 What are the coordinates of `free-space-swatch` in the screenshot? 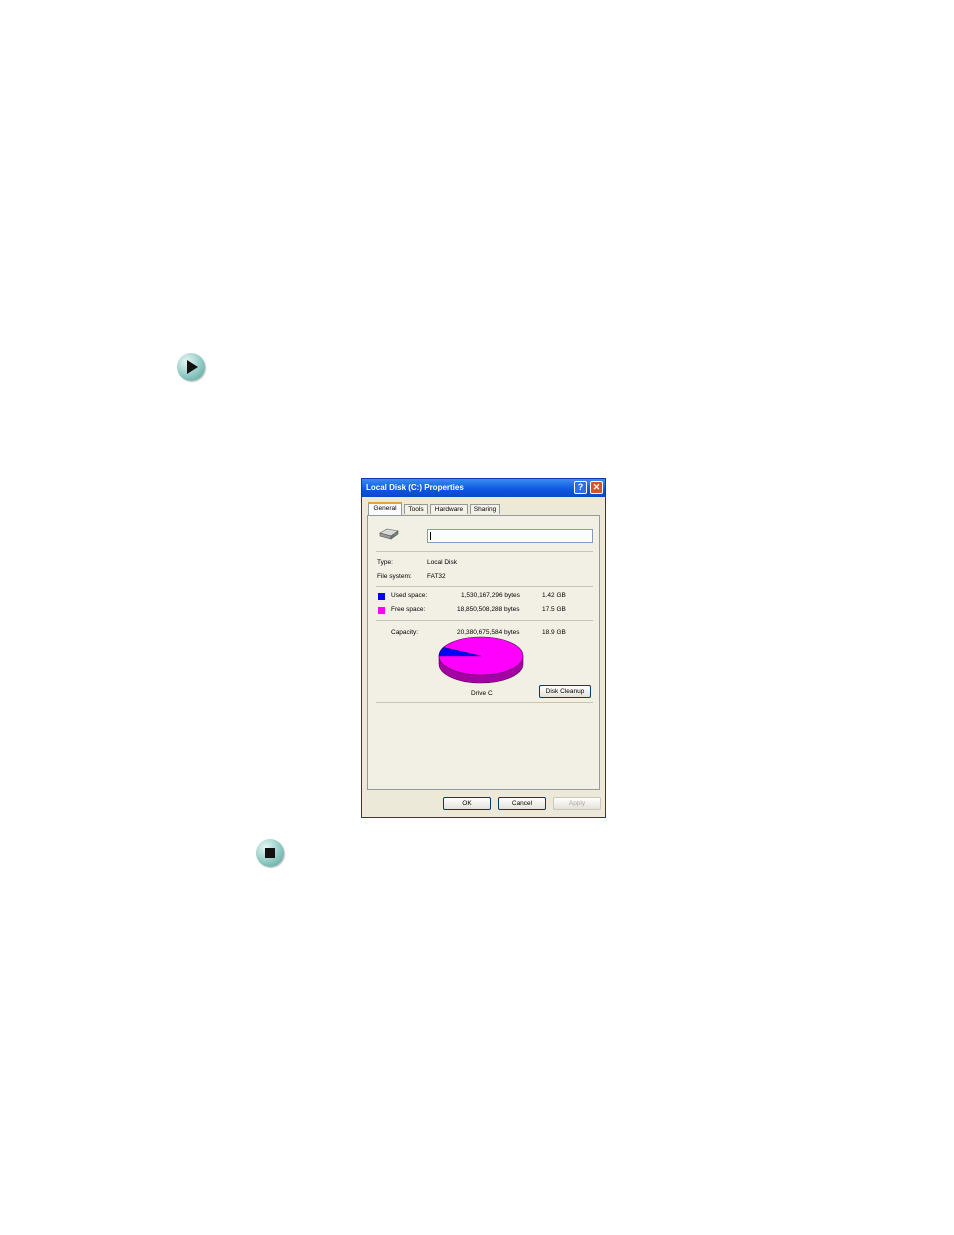 It's located at (381, 610).